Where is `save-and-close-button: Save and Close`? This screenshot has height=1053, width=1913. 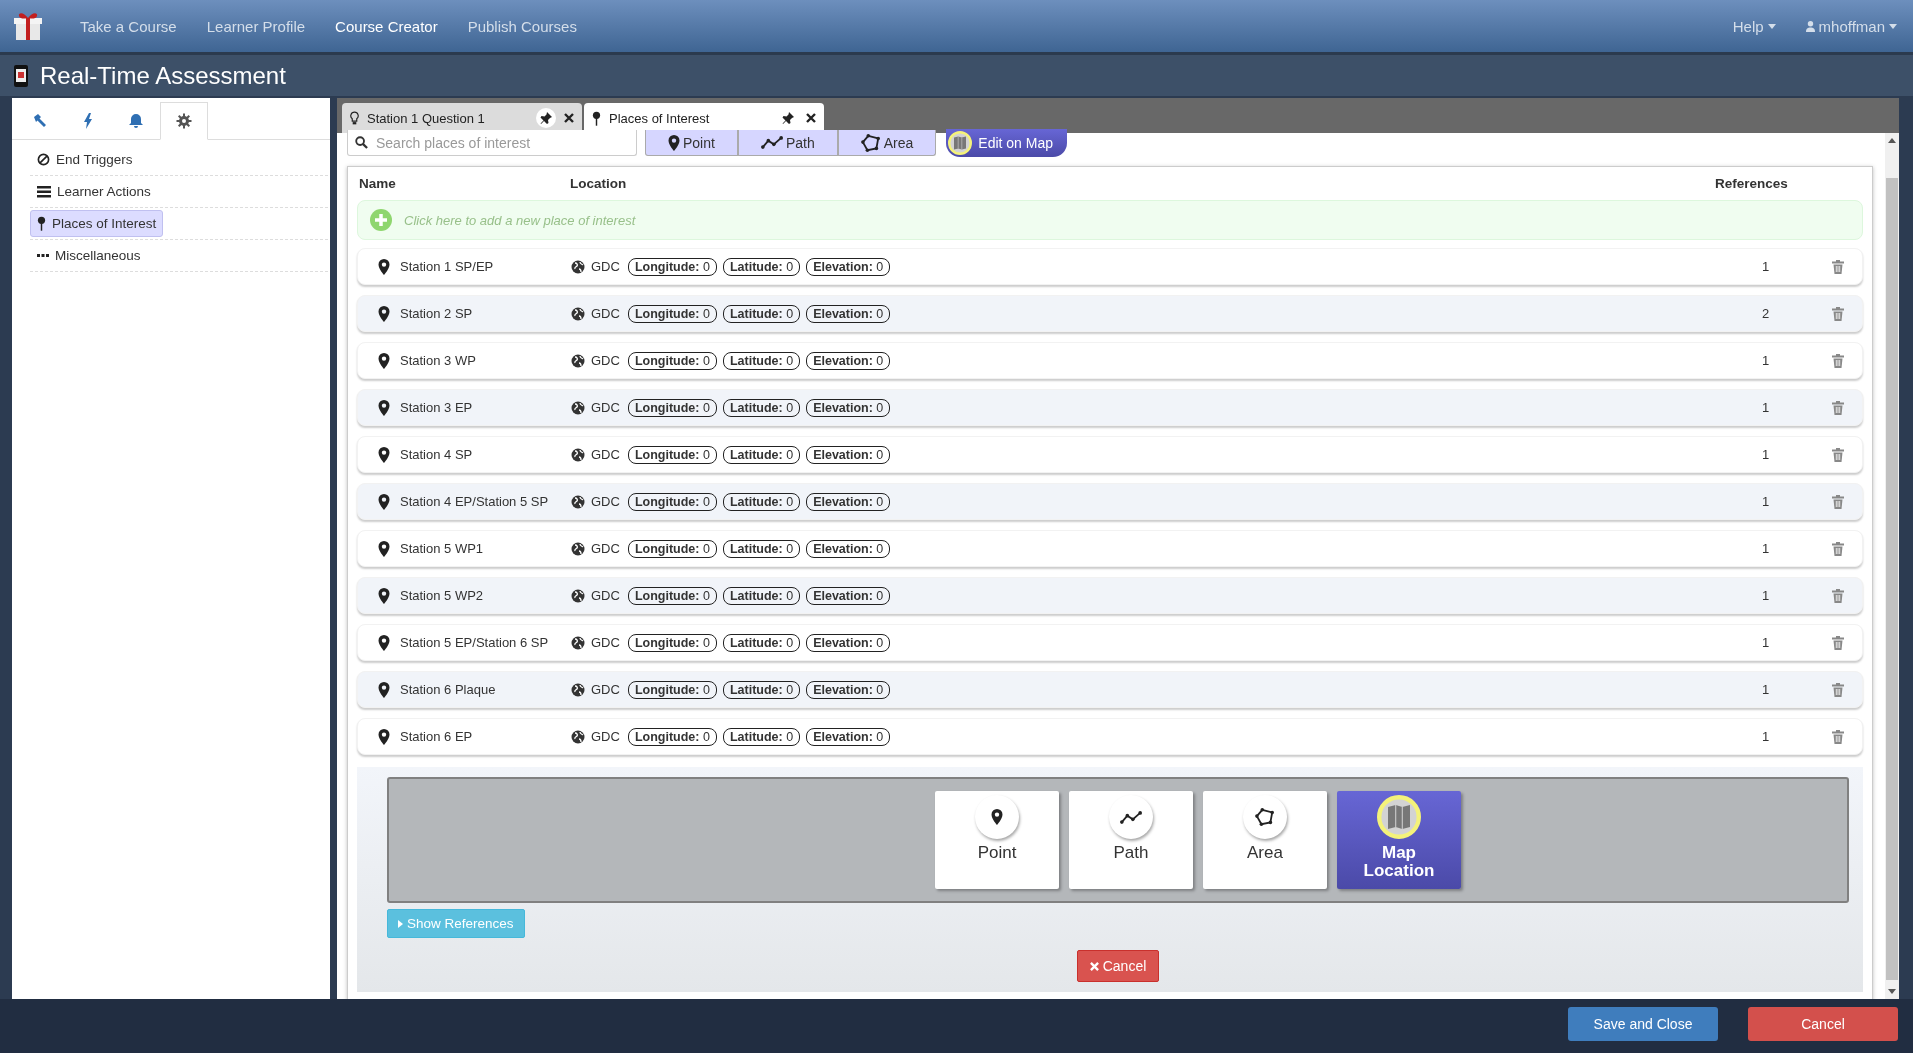 save-and-close-button: Save and Close is located at coordinates (1643, 1024).